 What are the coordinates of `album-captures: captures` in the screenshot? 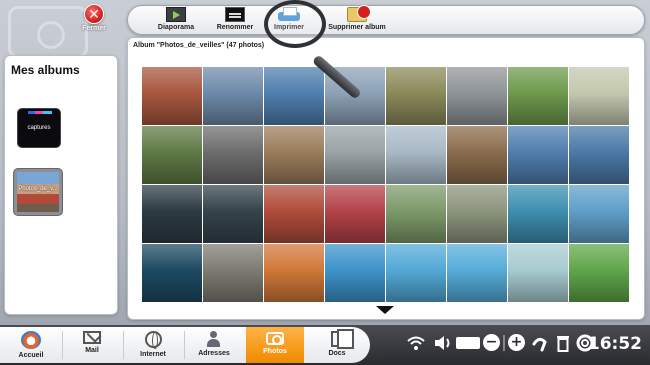 It's located at (39, 128).